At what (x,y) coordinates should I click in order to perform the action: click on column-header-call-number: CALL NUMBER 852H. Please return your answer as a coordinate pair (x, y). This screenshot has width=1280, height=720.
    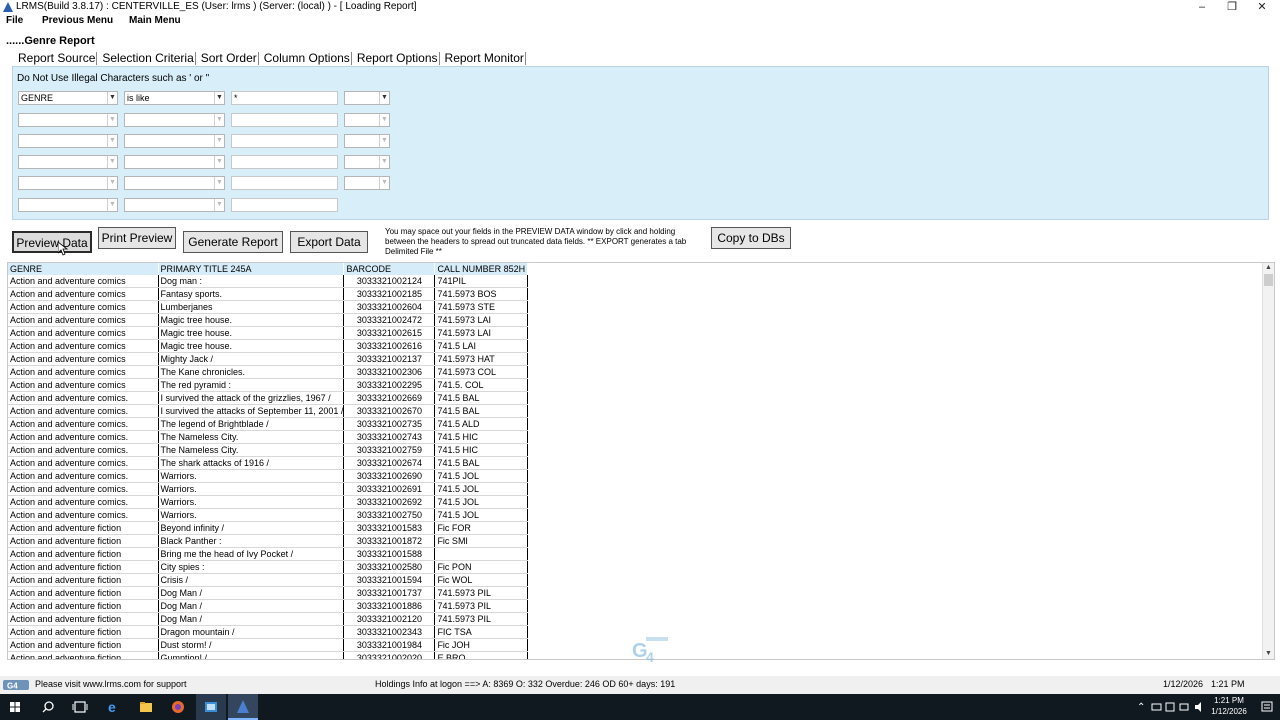
    Looking at the image, I should click on (481, 269).